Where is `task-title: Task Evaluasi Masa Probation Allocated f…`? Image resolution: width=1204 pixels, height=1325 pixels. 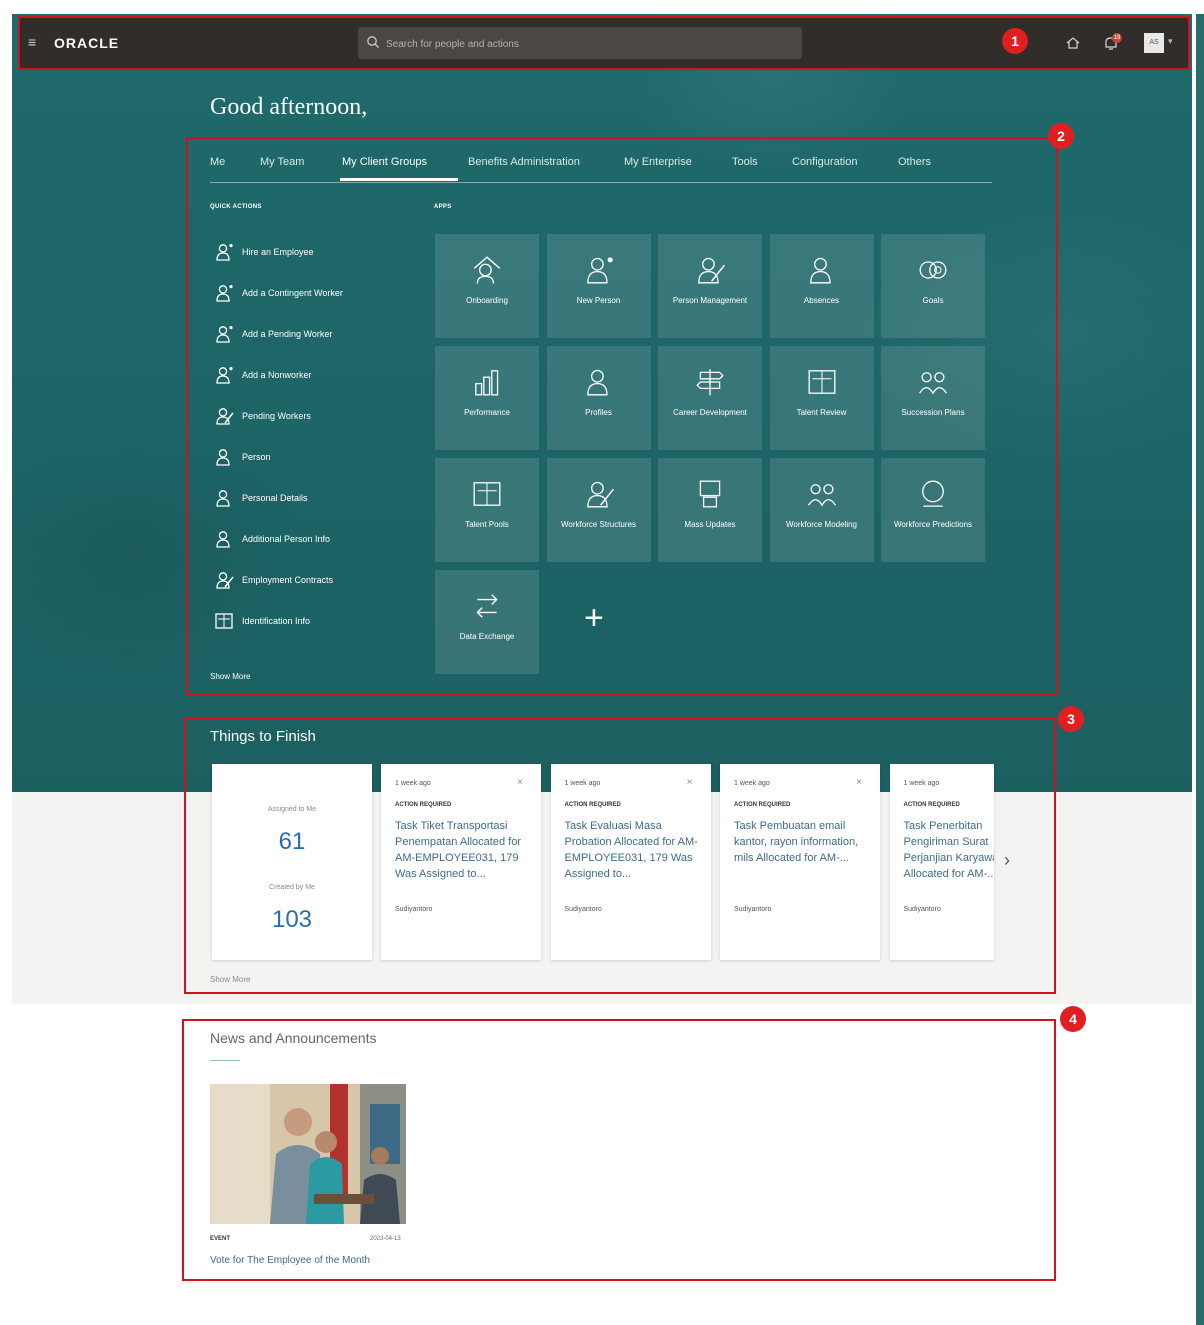
task-title: Task Evaluasi Masa Probation Allocated f… is located at coordinates (633, 850).